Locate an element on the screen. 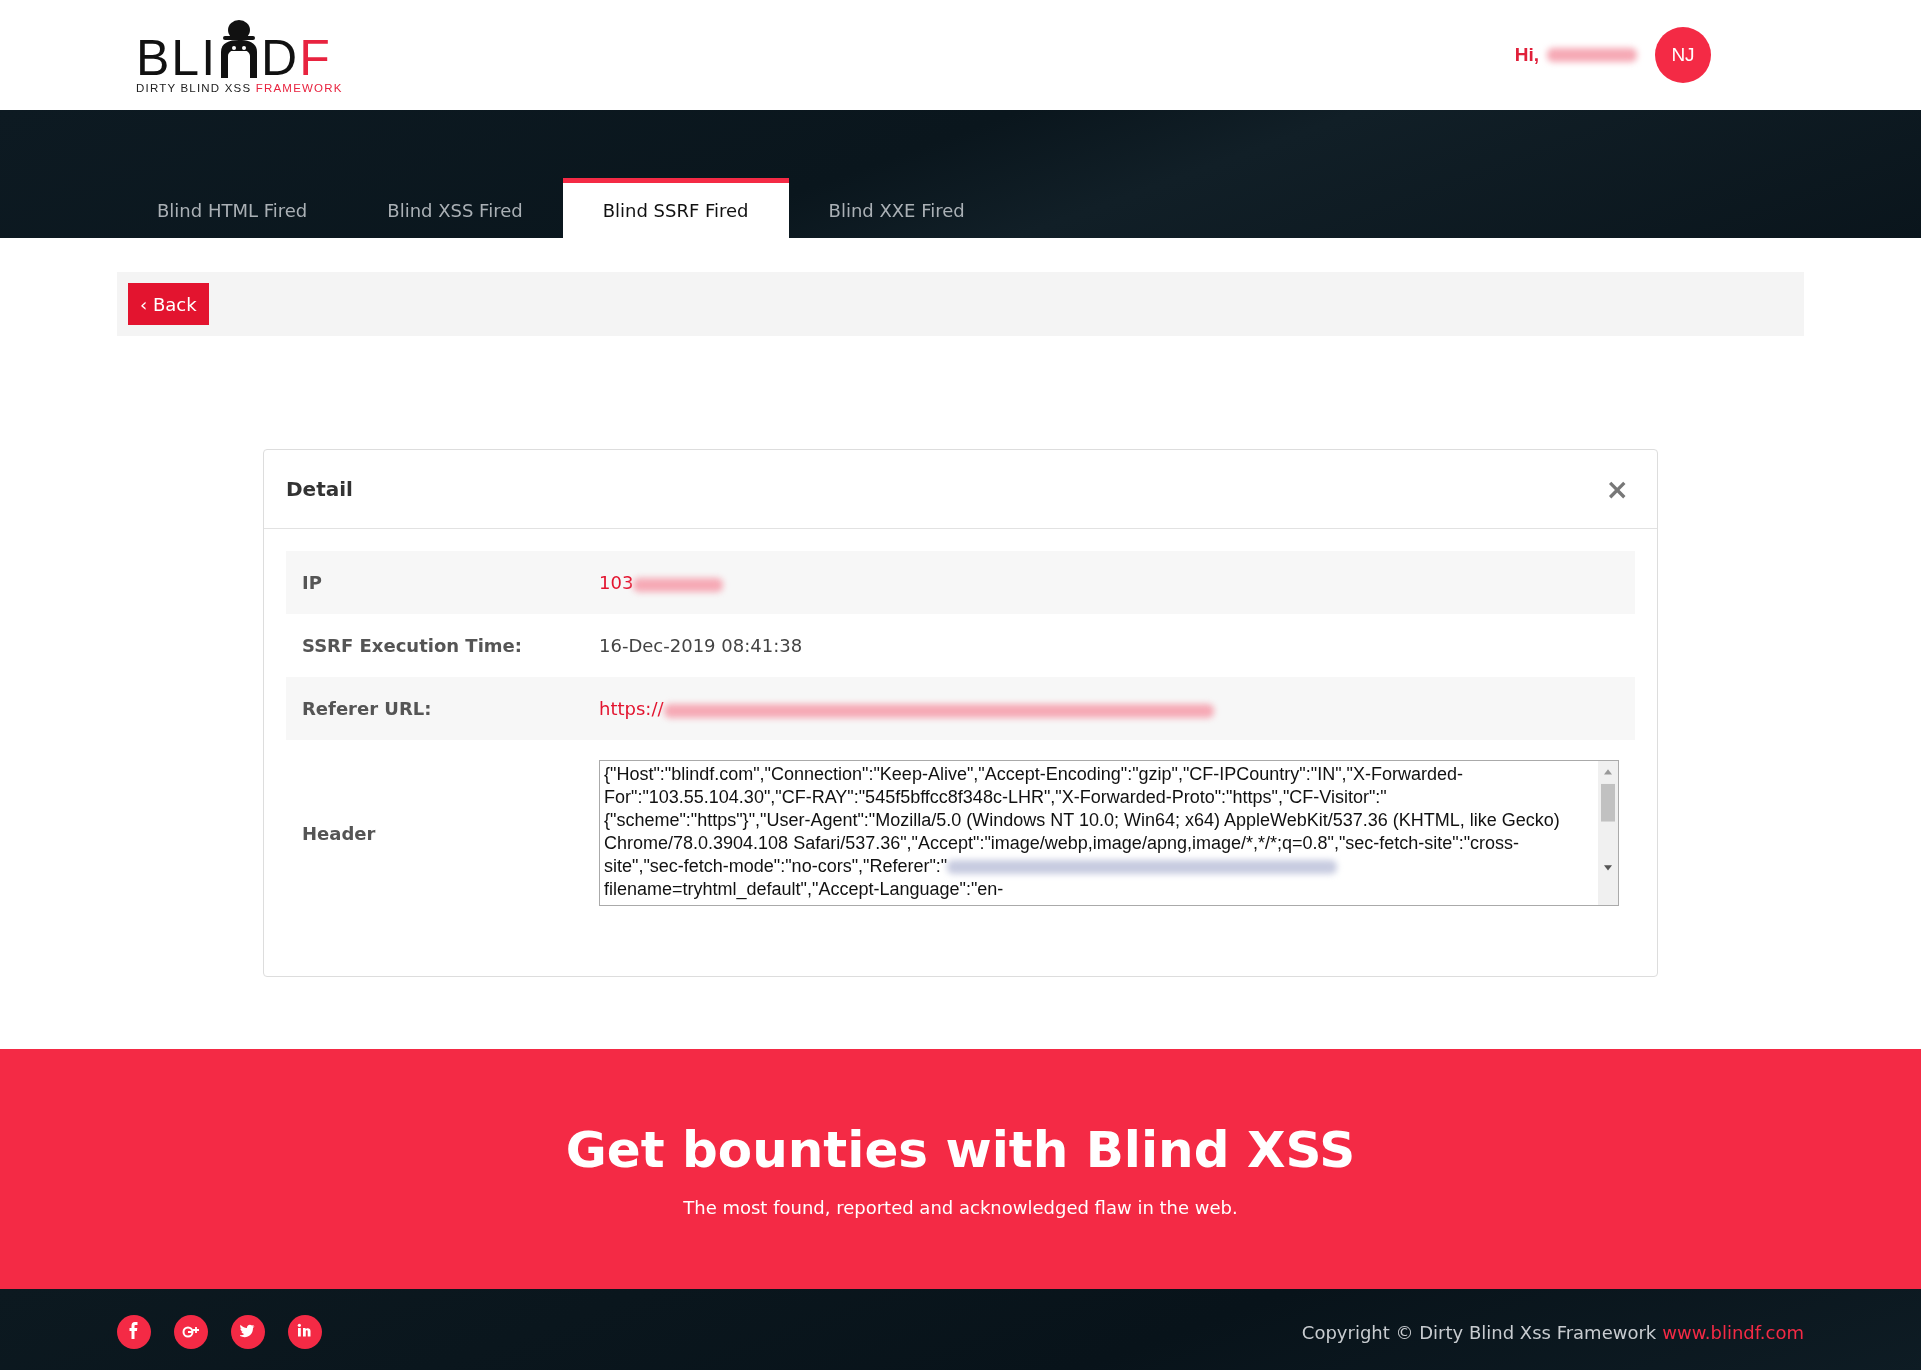 This screenshot has height=1370, width=1921. field-label: SSRF Execution Time: is located at coordinates (412, 645).